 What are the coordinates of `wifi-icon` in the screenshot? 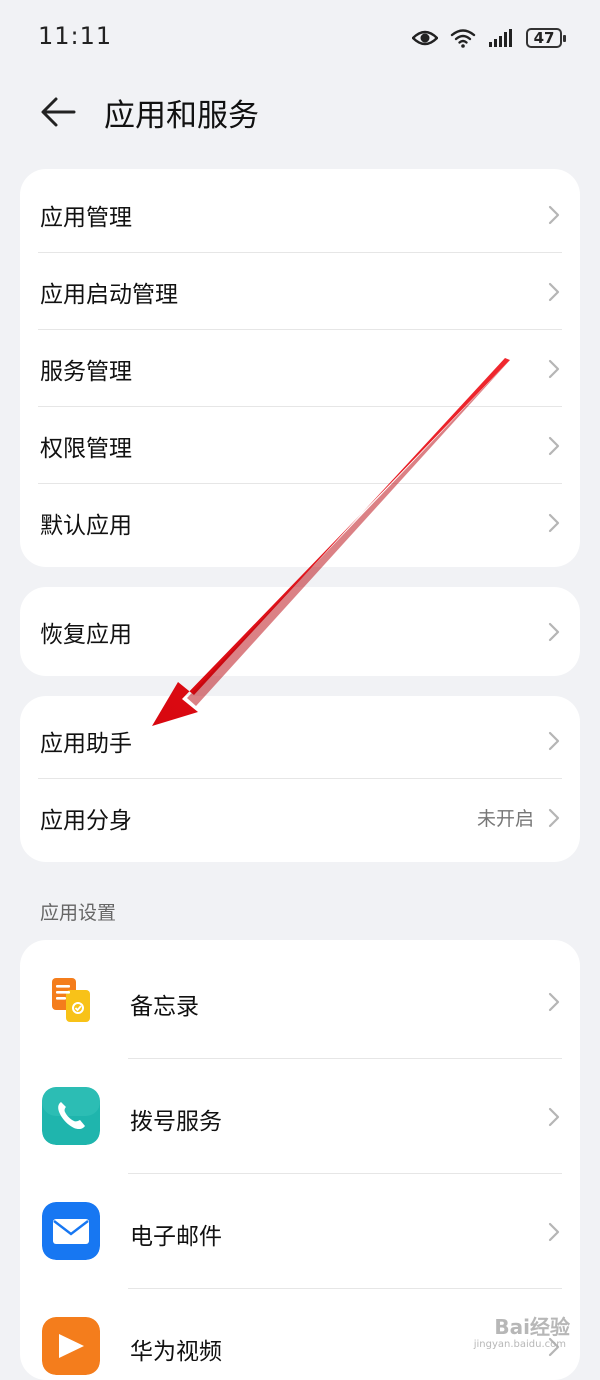 It's located at (463, 38).